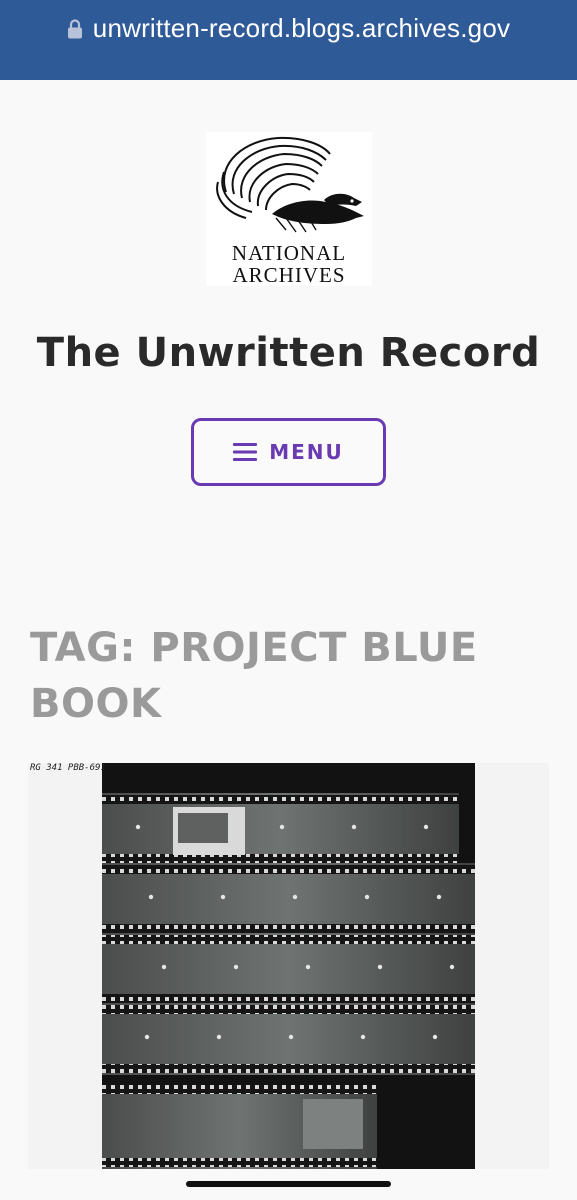 This screenshot has width=577, height=1200. I want to click on browser-url-bar: unwritten-record.blogs.archives.gov, so click(288, 40).